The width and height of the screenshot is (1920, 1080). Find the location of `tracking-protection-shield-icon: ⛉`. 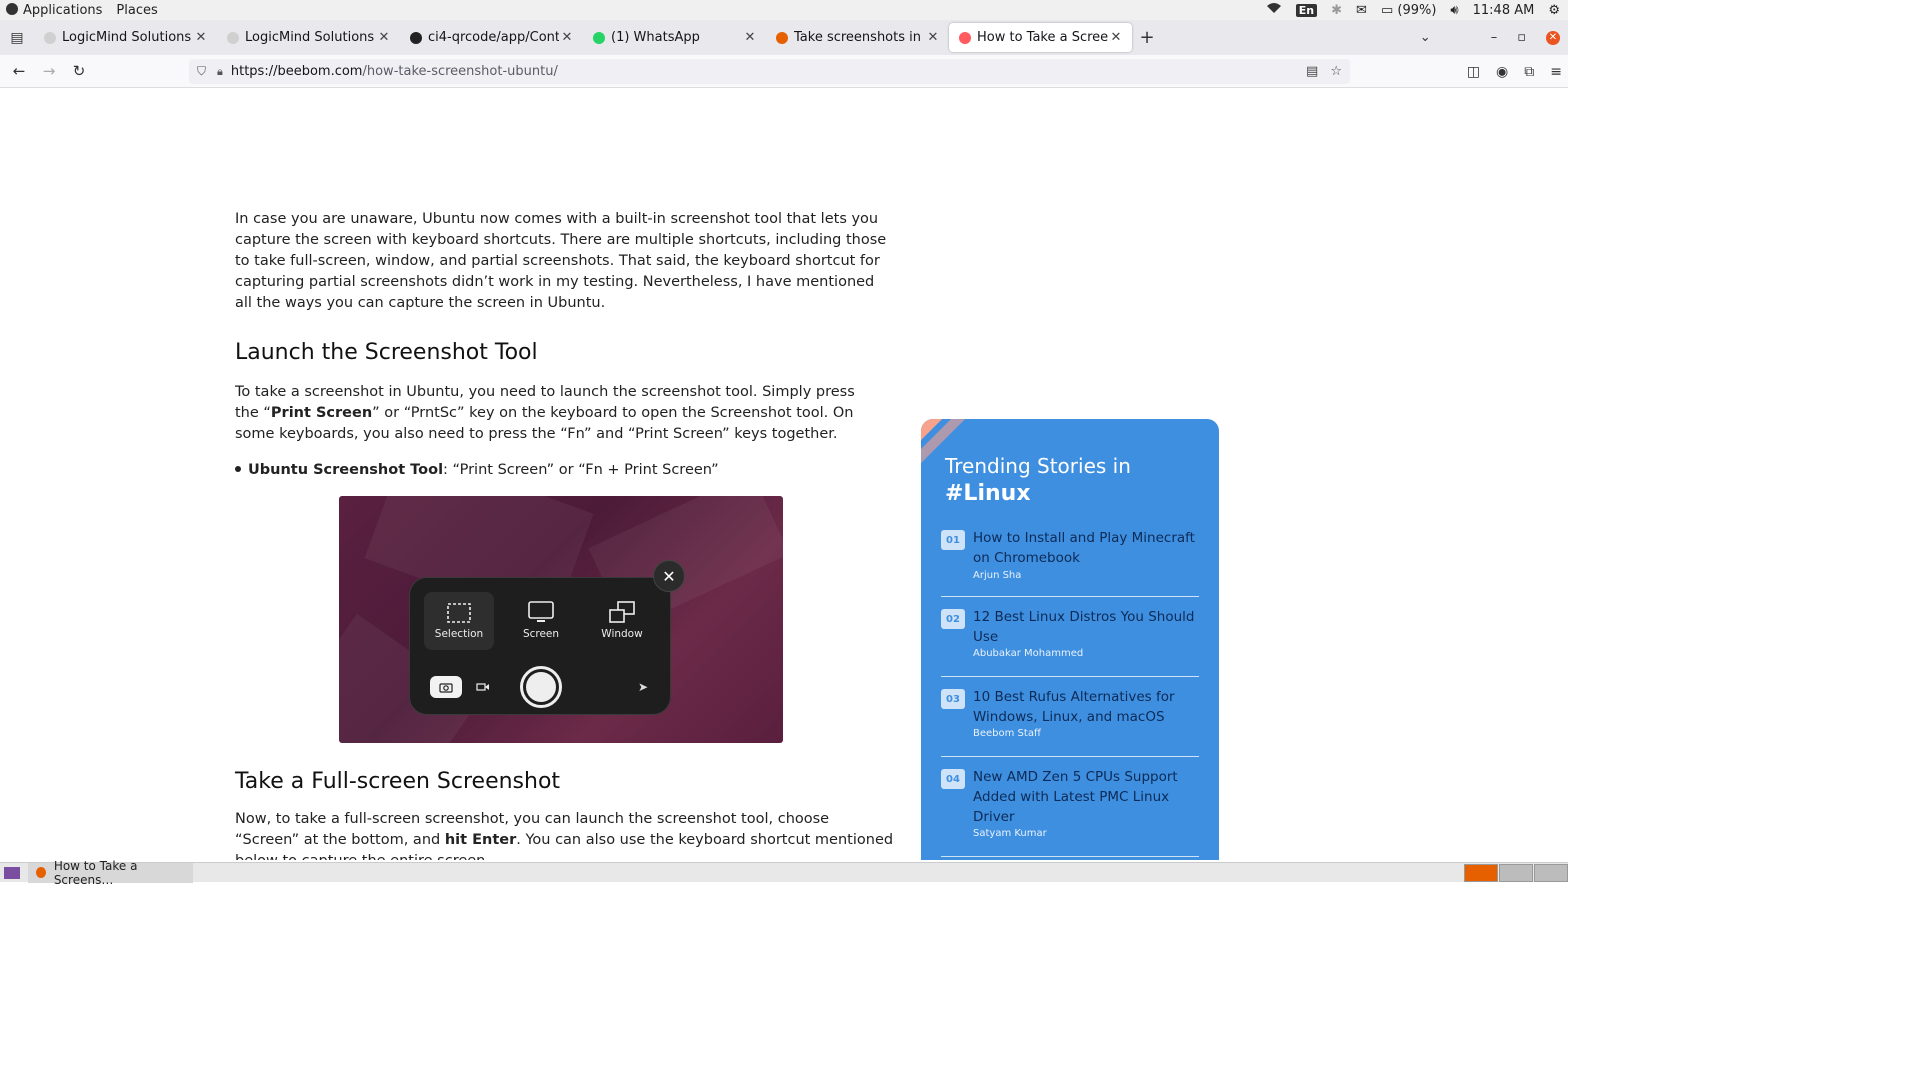

tracking-protection-shield-icon: ⛉ is located at coordinates (203, 71).